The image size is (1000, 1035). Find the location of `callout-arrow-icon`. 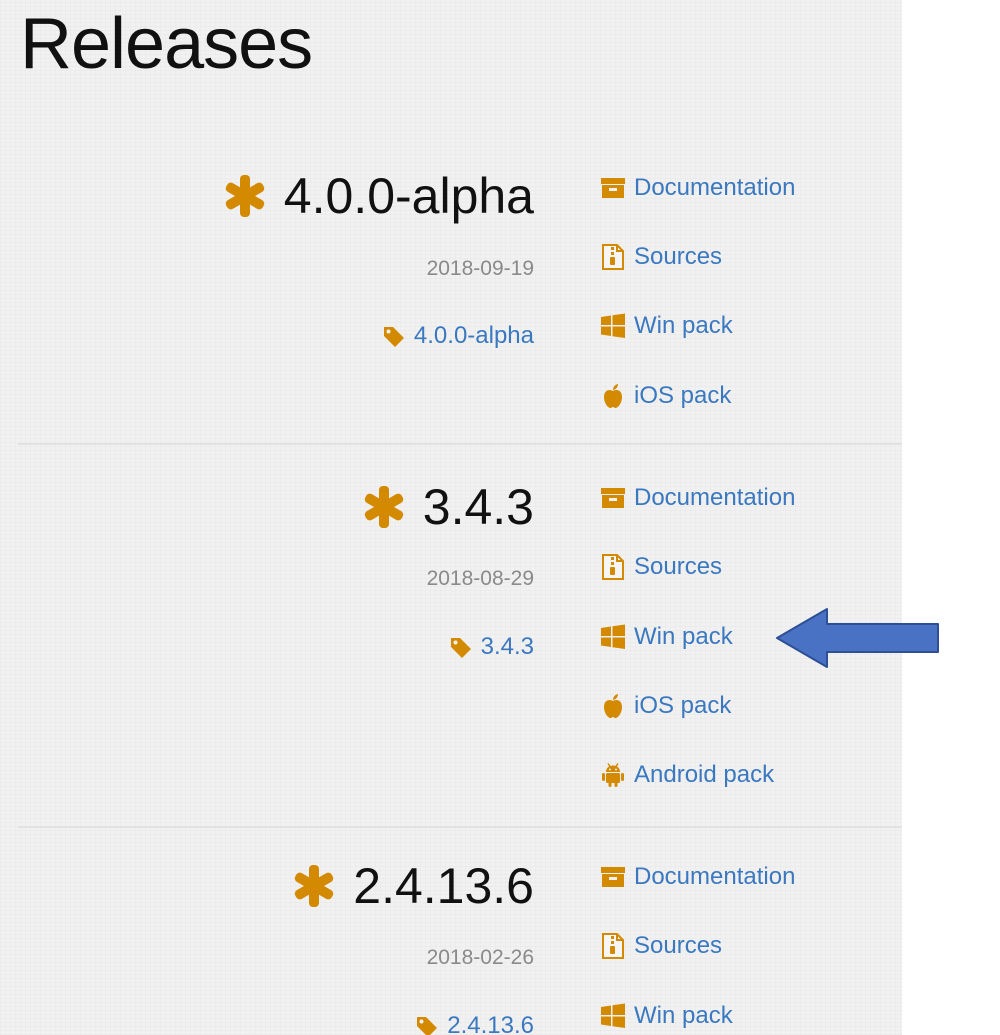

callout-arrow-icon is located at coordinates (857, 638).